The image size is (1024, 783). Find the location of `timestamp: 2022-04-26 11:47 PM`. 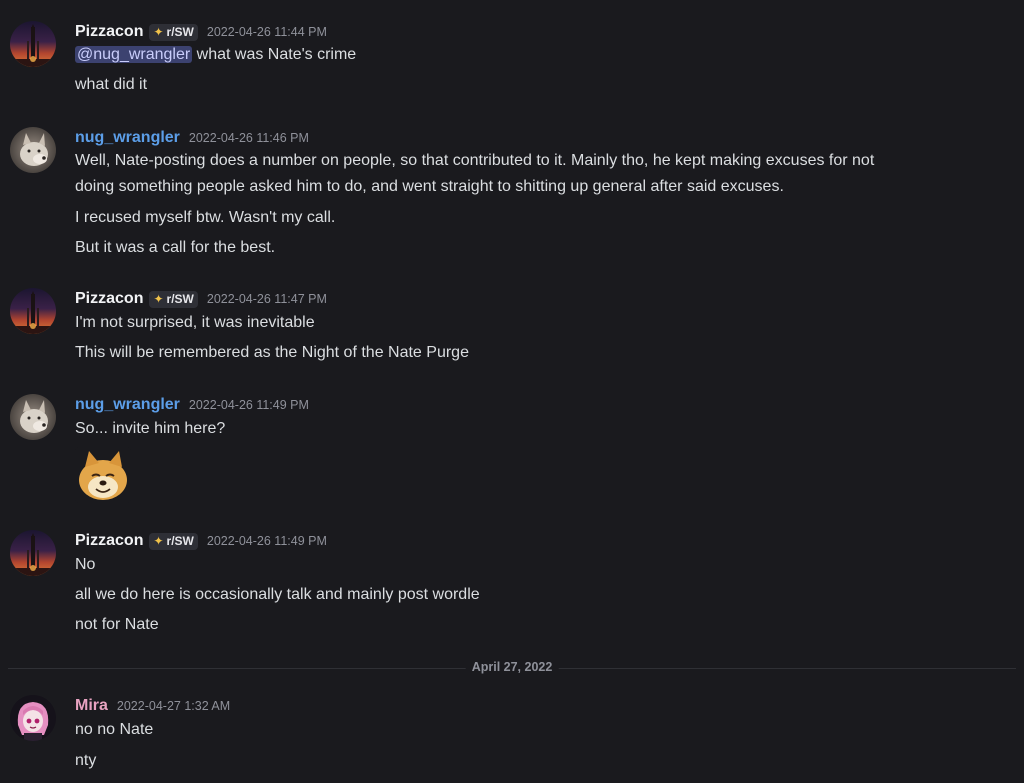

timestamp: 2022-04-26 11:47 PM is located at coordinates (267, 299).